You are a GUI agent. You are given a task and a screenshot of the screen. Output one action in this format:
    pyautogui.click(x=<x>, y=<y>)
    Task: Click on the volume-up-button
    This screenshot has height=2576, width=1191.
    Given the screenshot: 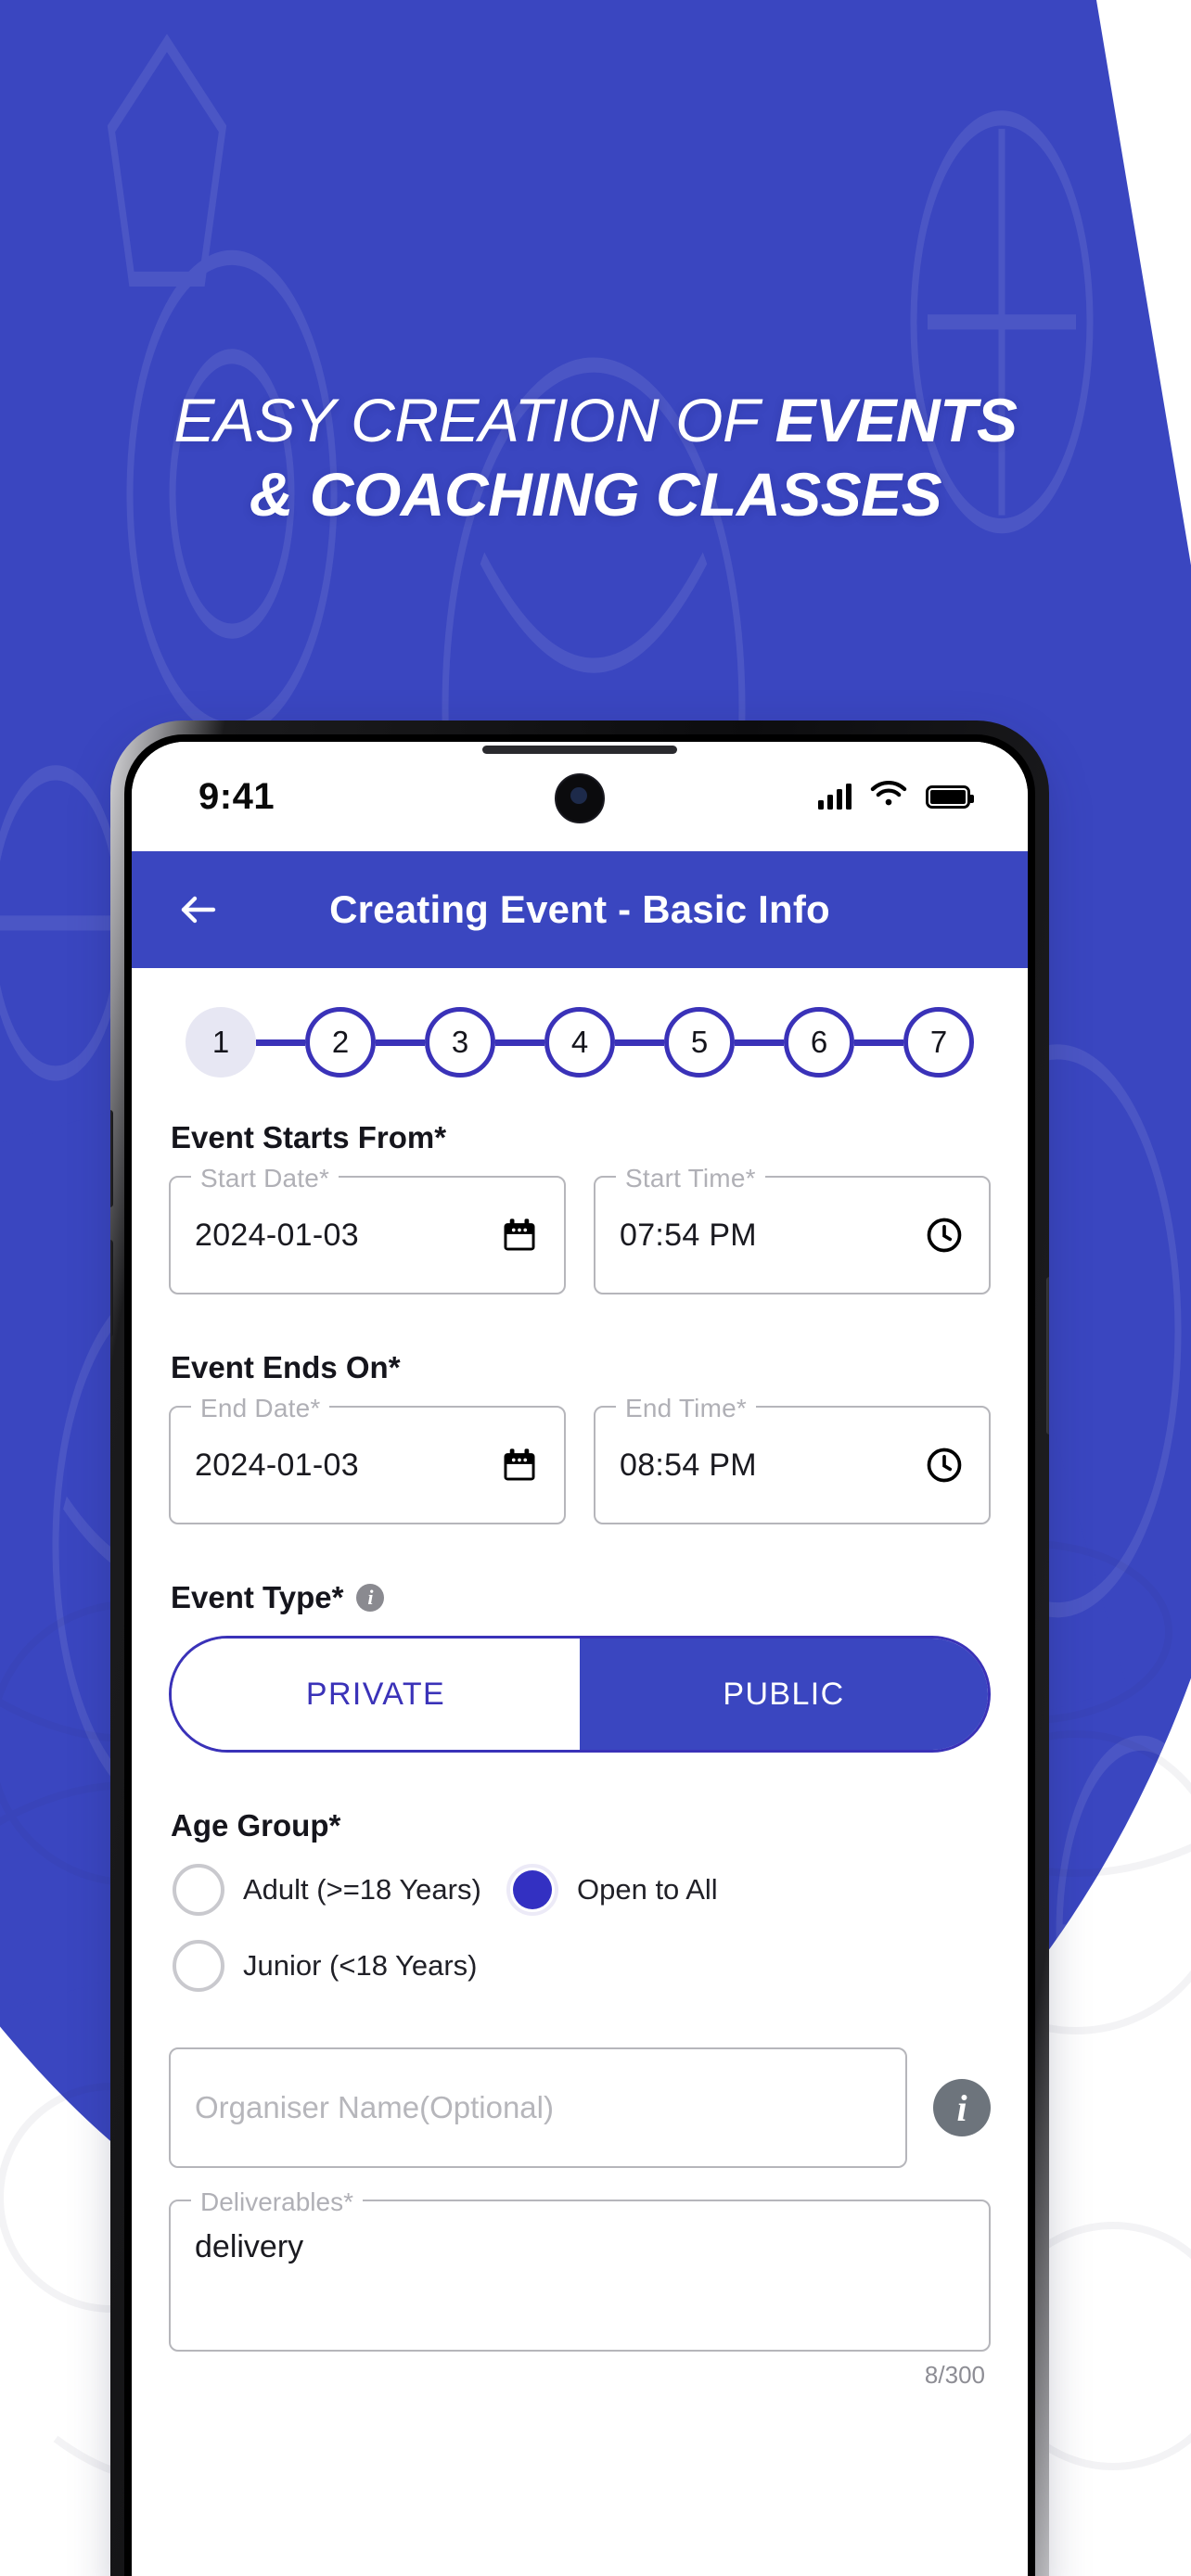 What is the action you would take?
    pyautogui.click(x=111, y=1158)
    